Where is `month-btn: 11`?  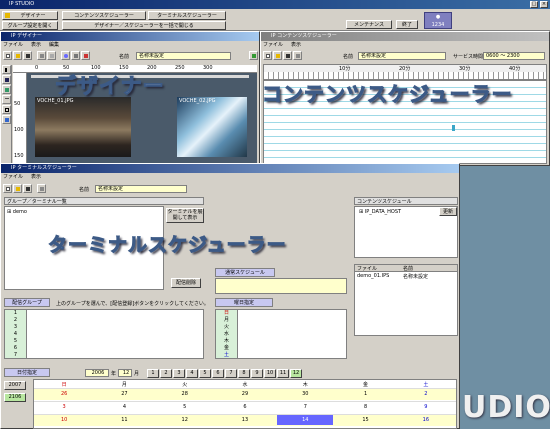 month-btn: 11 is located at coordinates (283, 373).